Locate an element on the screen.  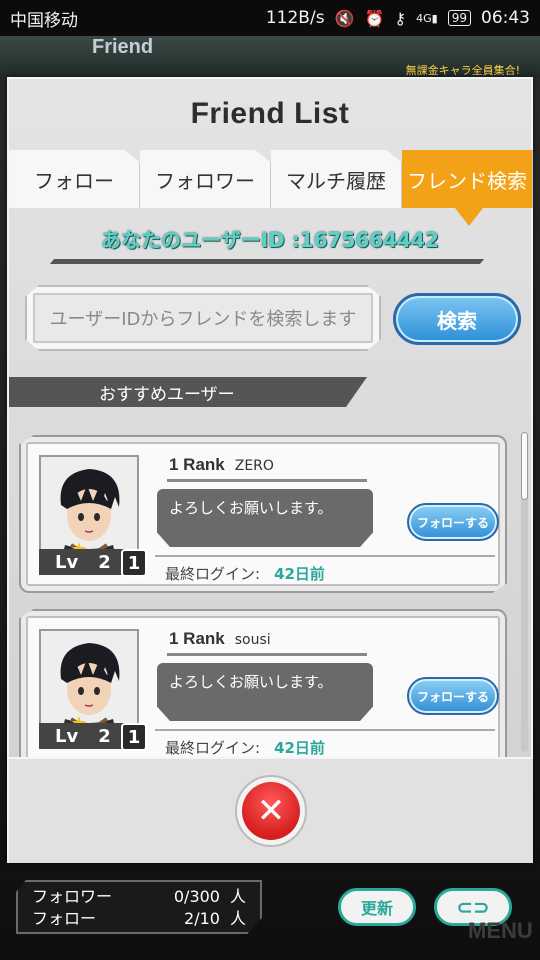
mute-icon: 🔇 is located at coordinates (344, 18).